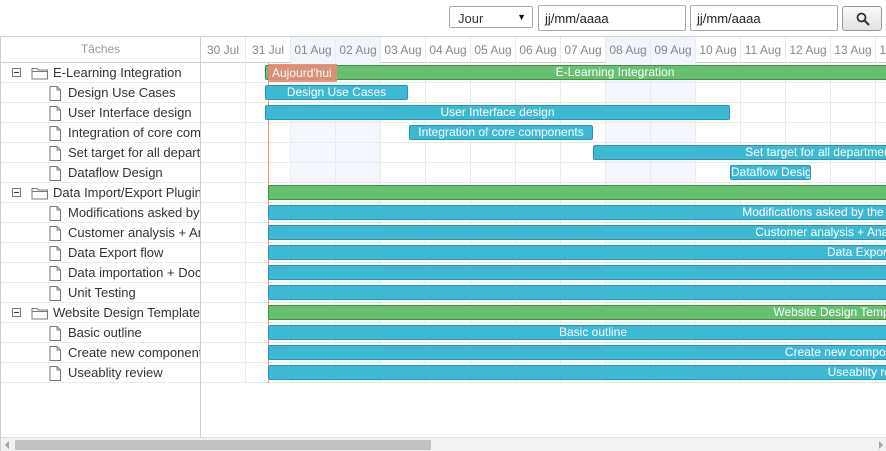  I want to click on task-bar: Dataflow Design, so click(770, 172).